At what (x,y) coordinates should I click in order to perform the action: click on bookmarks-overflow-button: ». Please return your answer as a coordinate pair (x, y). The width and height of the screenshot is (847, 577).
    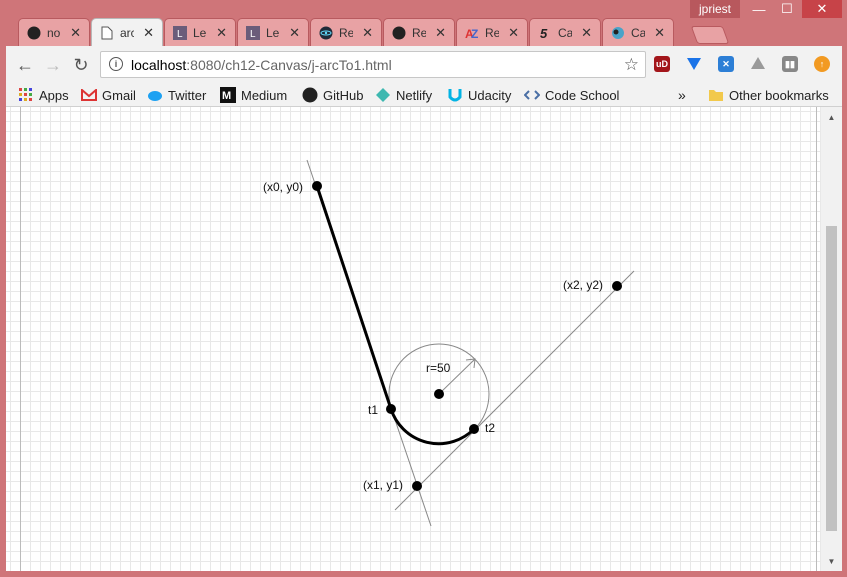
    Looking at the image, I should click on (682, 95).